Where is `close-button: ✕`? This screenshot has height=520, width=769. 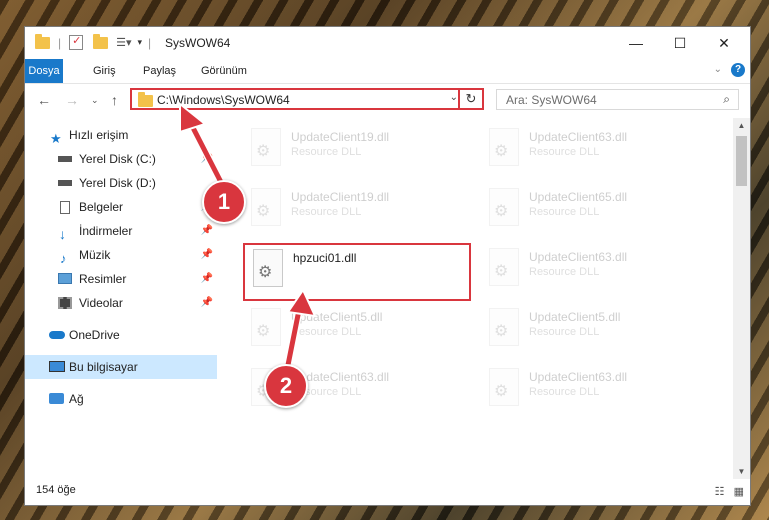
close-button: ✕ is located at coordinates (724, 43).